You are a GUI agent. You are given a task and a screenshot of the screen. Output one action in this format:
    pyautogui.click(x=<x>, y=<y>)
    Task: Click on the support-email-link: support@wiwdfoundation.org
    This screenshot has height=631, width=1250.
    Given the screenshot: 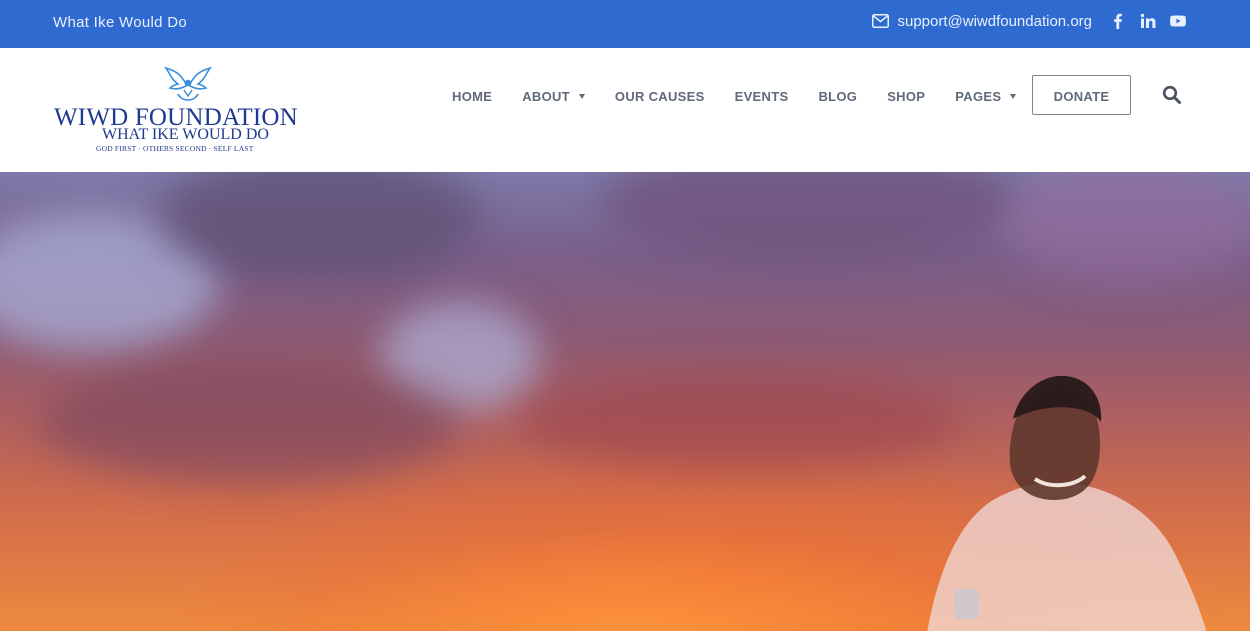 What is the action you would take?
    pyautogui.click(x=982, y=21)
    